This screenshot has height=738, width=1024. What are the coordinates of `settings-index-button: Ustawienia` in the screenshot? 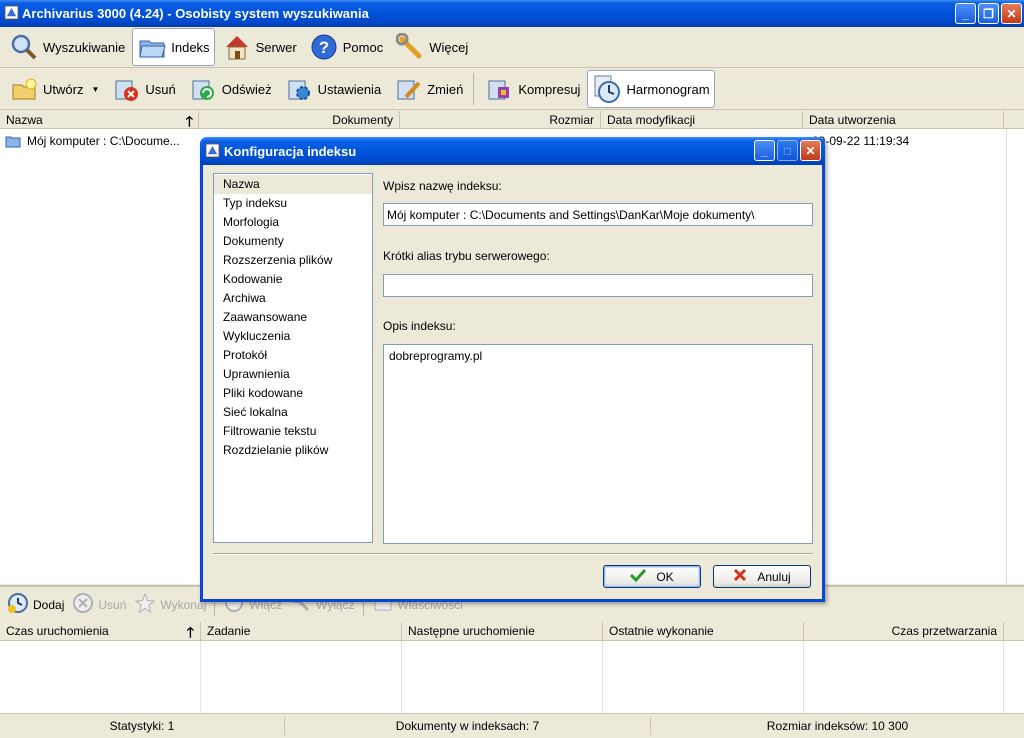 It's located at (333, 89).